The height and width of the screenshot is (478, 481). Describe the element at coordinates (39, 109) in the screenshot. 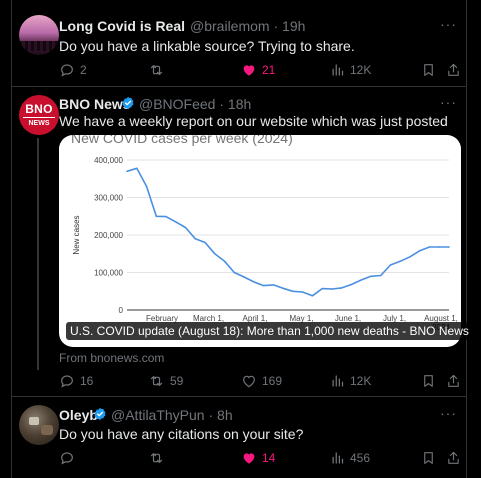

I see `avatar-logo-line1: BNO` at that location.